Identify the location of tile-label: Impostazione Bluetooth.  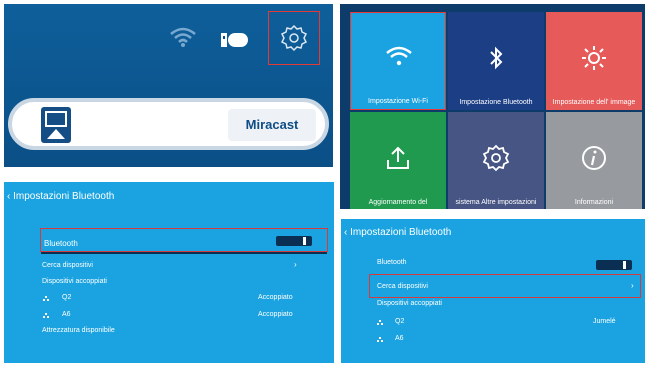
(496, 102).